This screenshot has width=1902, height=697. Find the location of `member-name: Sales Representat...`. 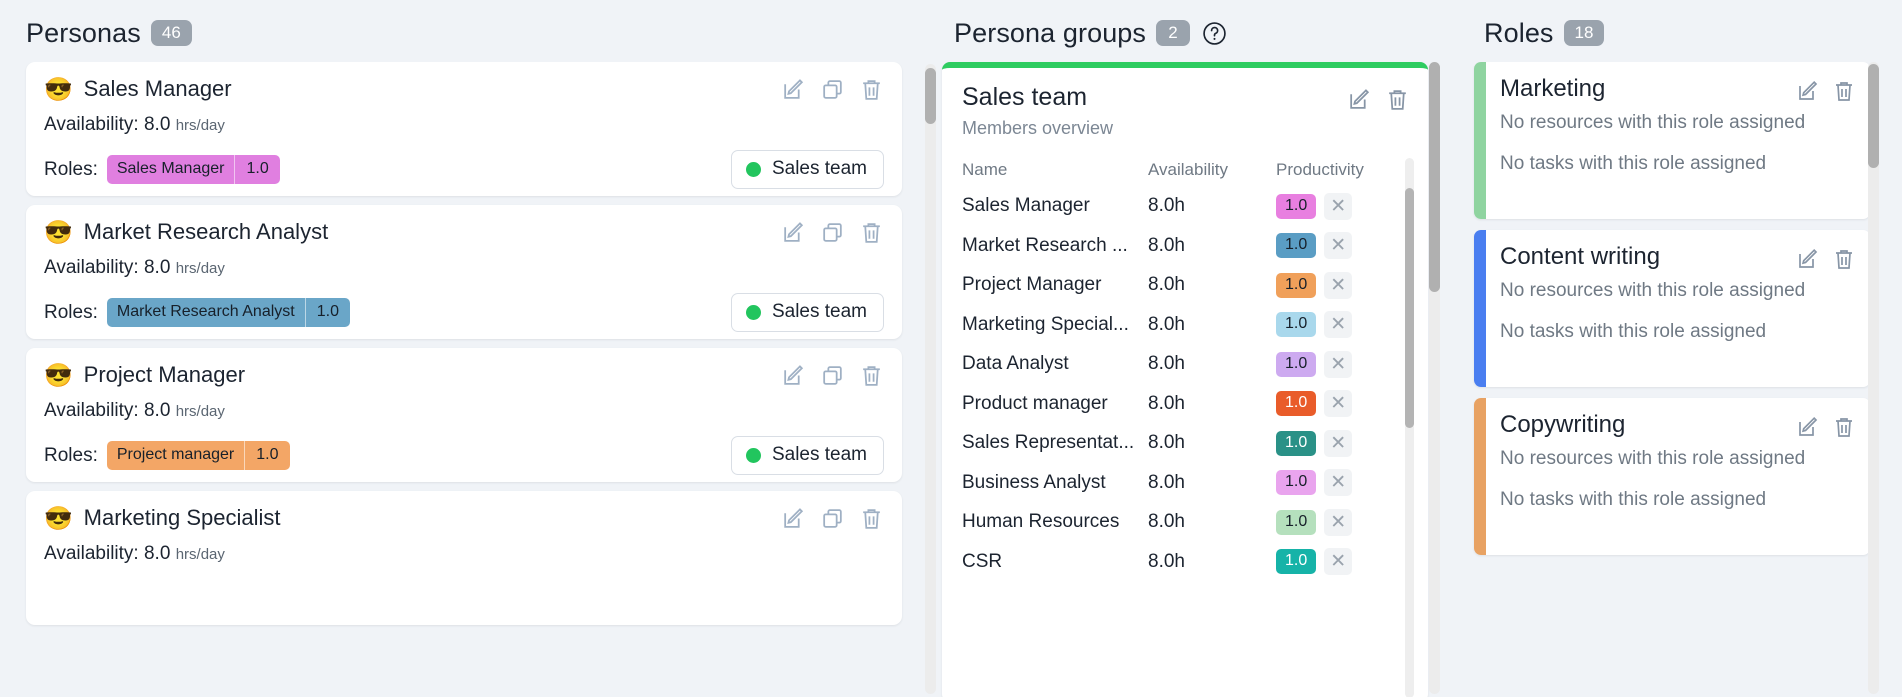

member-name: Sales Representat... is located at coordinates (1048, 443).